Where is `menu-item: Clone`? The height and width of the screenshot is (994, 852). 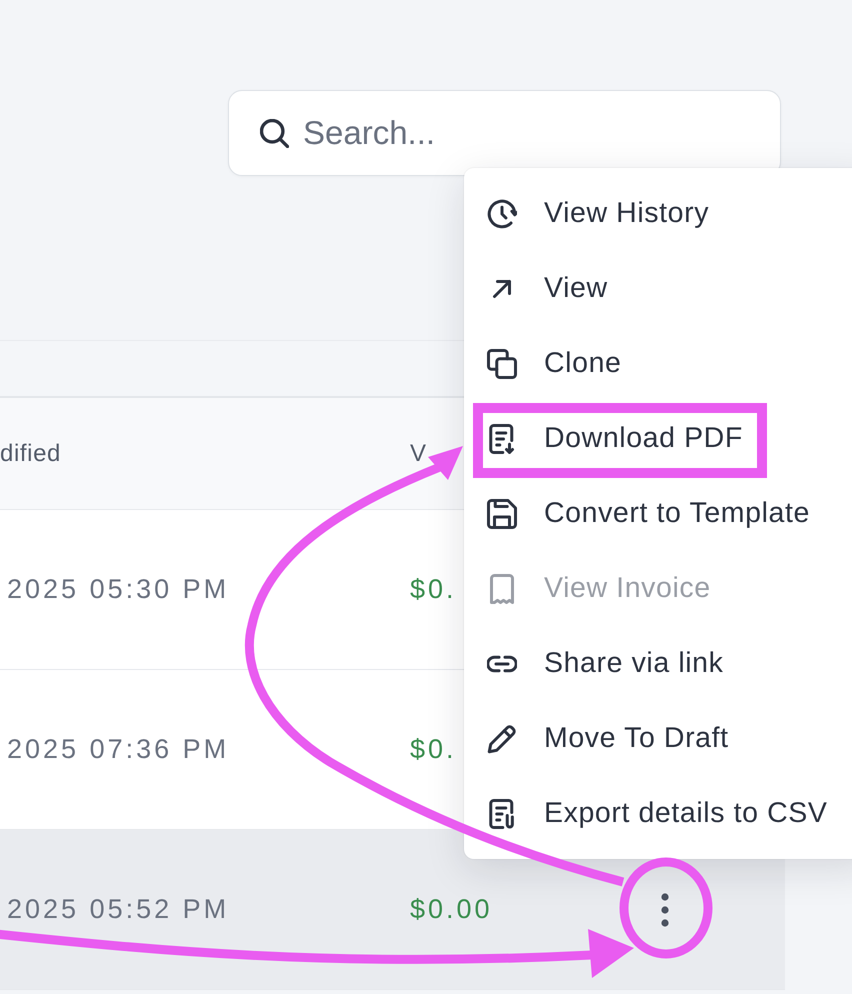 menu-item: Clone is located at coordinates (658, 363).